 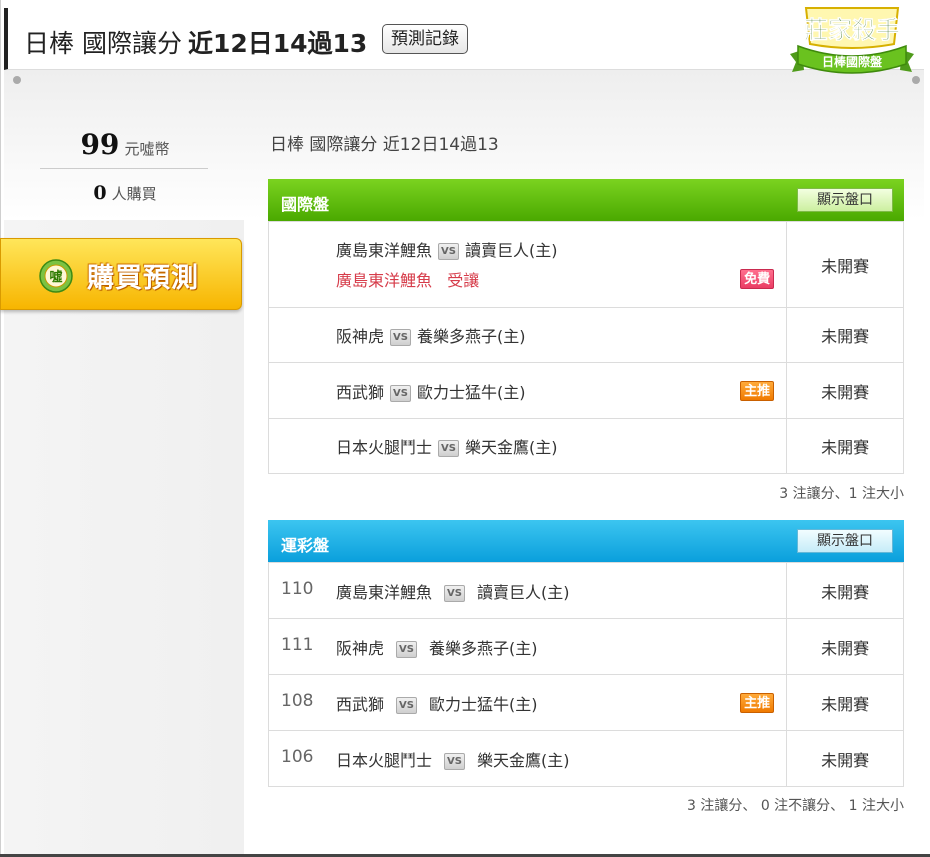 What do you see at coordinates (586, 390) in the screenshot?
I see `table-row: 西武獅 VS 歐力士猛牛(主) 主推 未開賽` at bounding box center [586, 390].